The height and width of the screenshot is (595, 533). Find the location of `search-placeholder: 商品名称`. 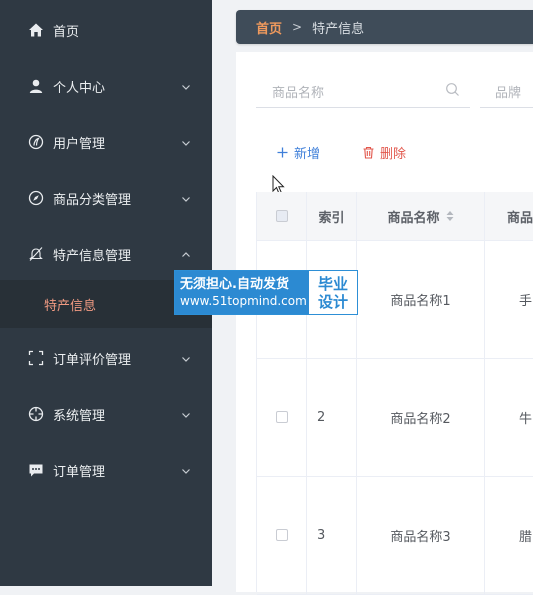

search-placeholder: 商品名称 is located at coordinates (298, 93).